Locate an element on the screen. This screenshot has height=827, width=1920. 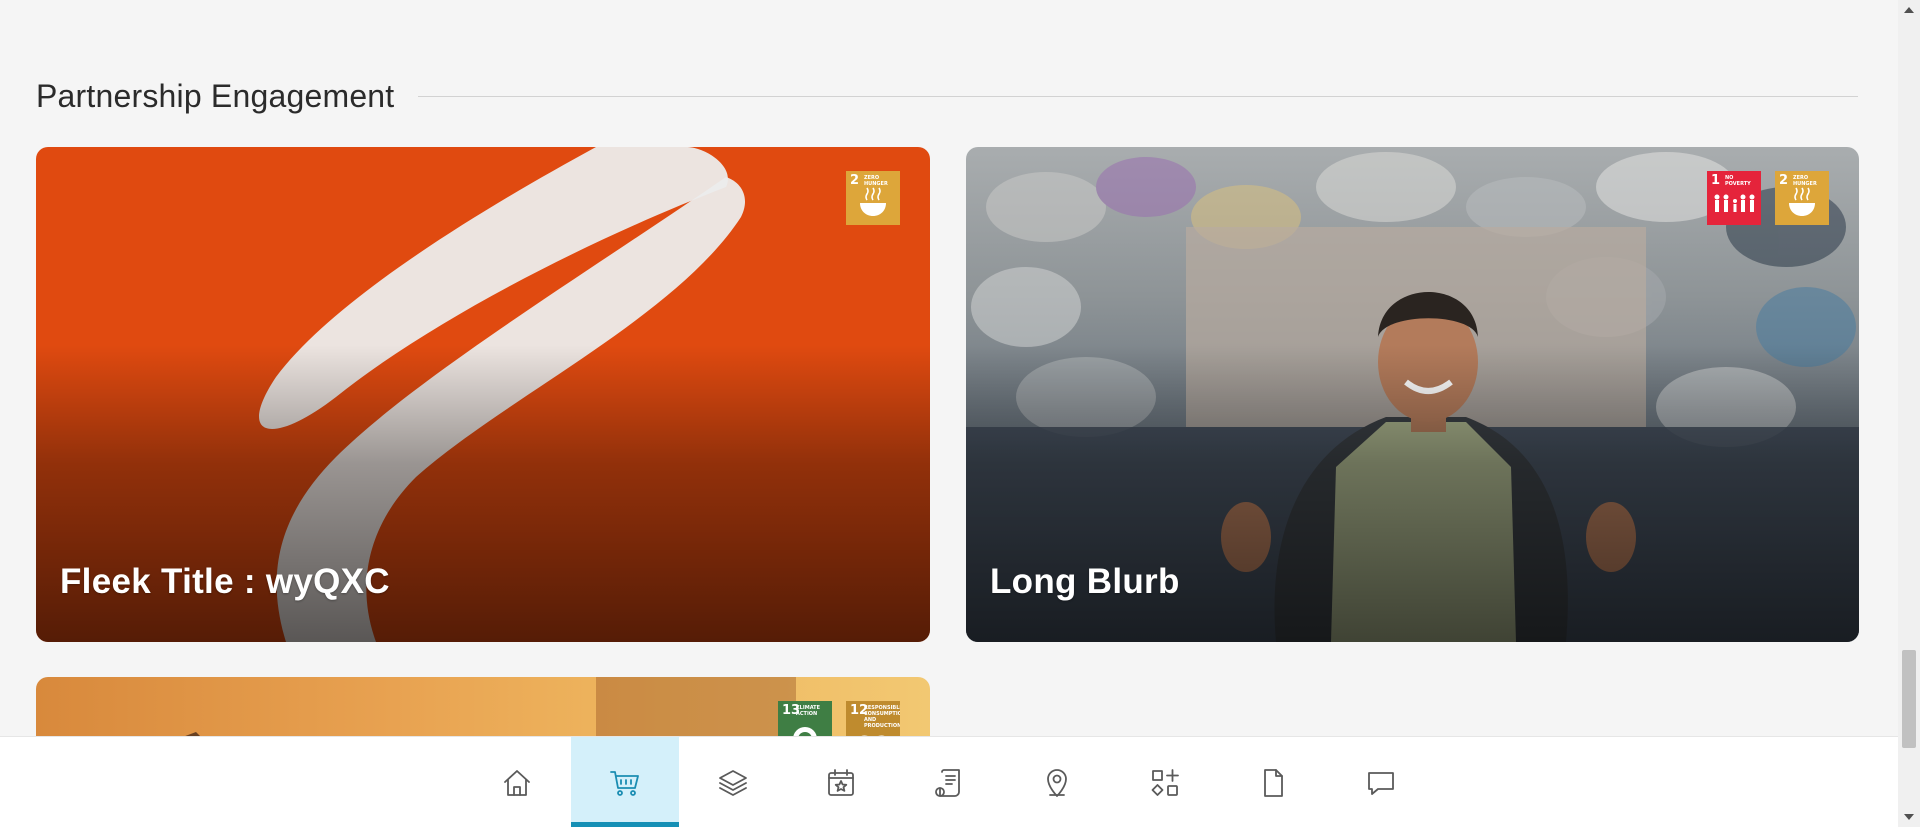
cart-icon is located at coordinates (624, 783).